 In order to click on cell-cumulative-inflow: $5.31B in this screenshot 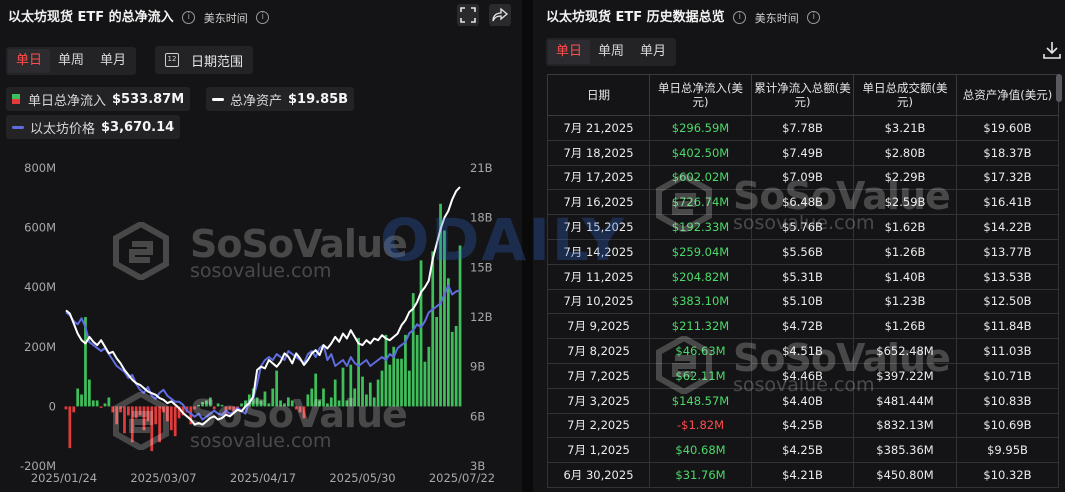, I will do `click(802, 276)`.